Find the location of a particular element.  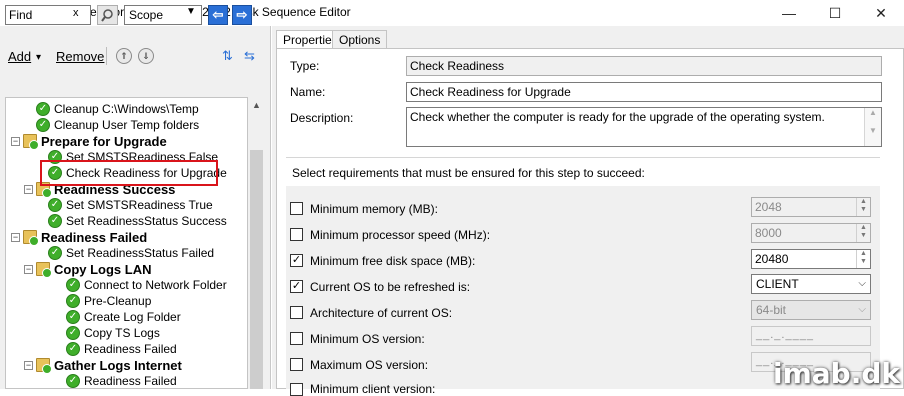

architecture-label: Architecture of current OS: is located at coordinates (381, 313).